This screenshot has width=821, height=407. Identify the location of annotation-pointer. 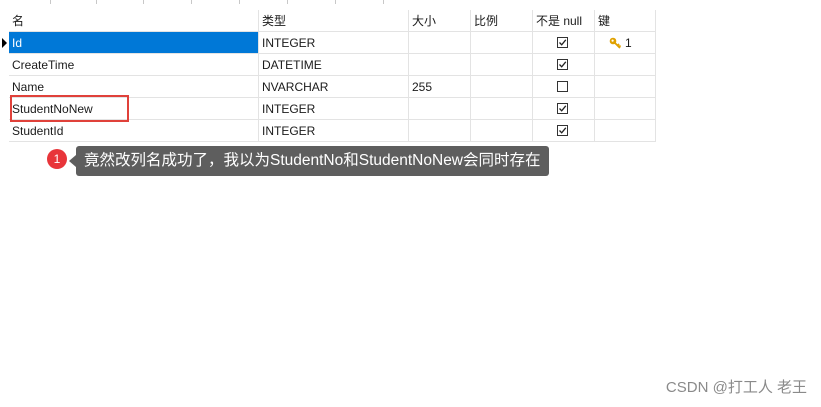
(72, 161).